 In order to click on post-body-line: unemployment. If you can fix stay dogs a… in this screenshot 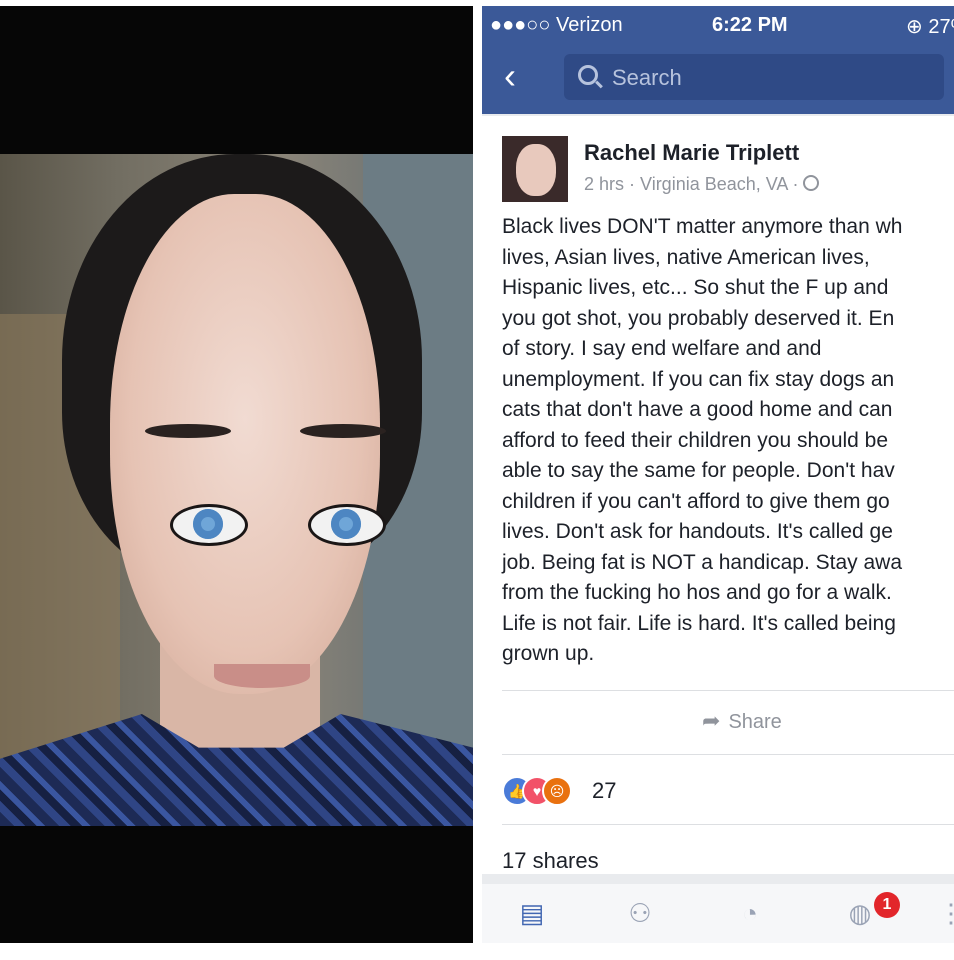, I will do `click(698, 379)`.